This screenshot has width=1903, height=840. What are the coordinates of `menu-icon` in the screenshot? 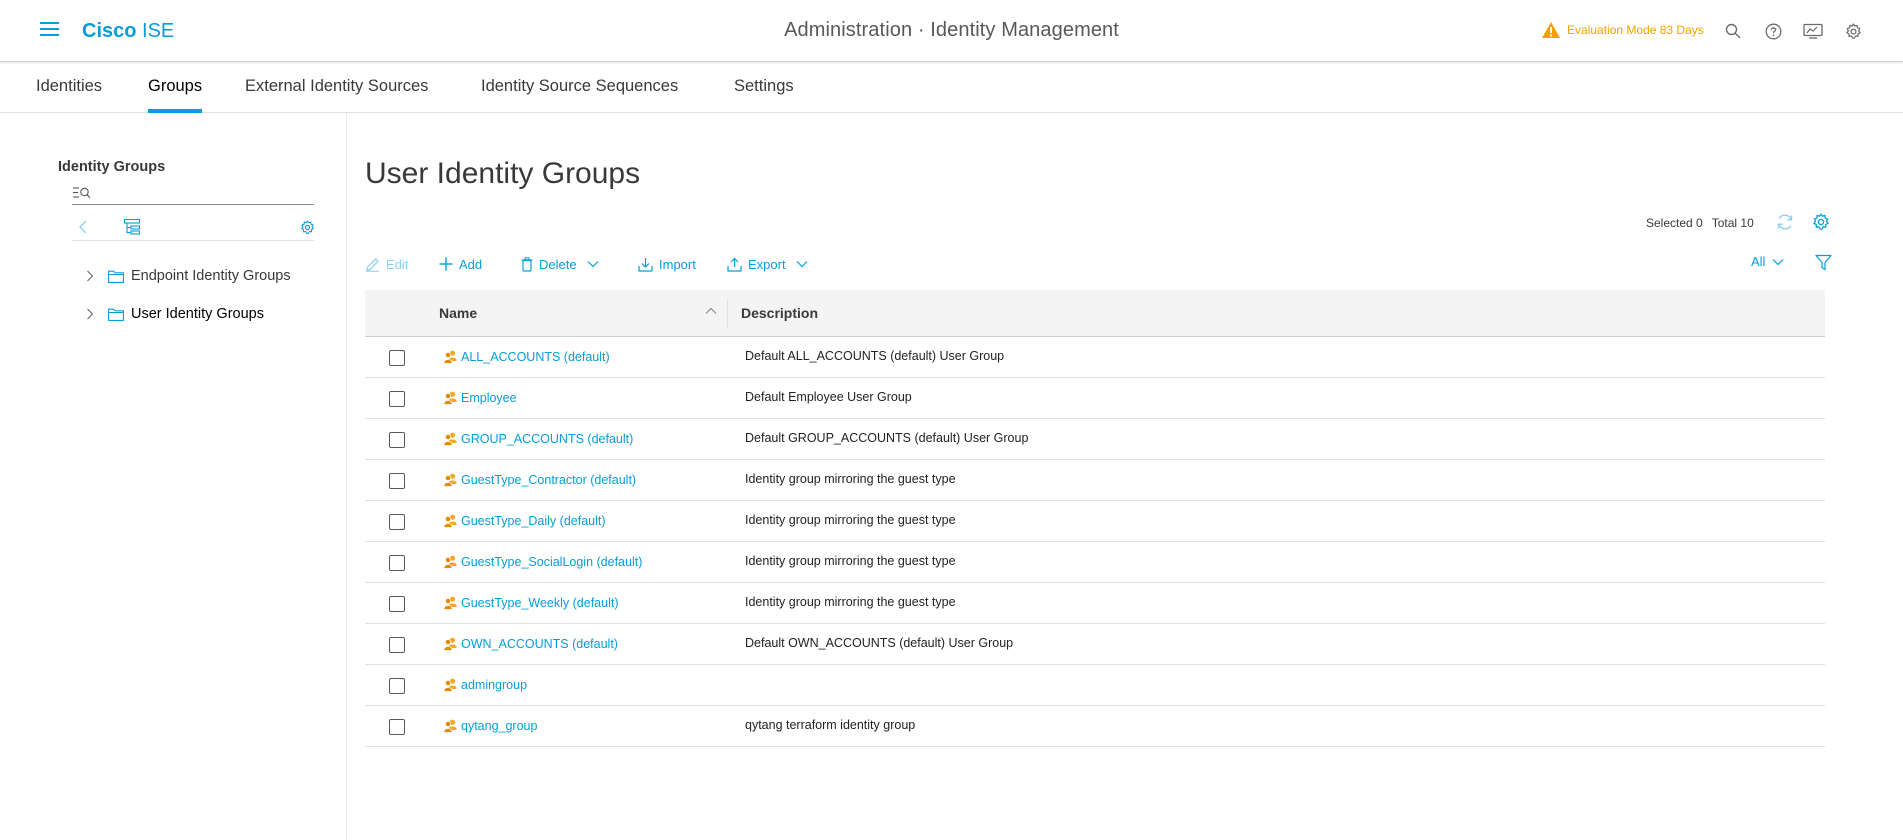 It's located at (49, 30).